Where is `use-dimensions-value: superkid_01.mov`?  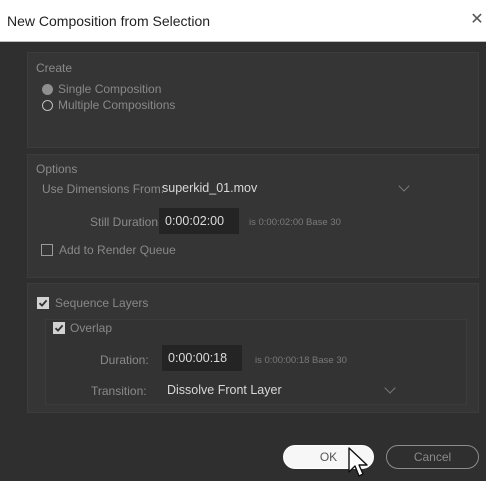 use-dimensions-value: superkid_01.mov is located at coordinates (210, 188).